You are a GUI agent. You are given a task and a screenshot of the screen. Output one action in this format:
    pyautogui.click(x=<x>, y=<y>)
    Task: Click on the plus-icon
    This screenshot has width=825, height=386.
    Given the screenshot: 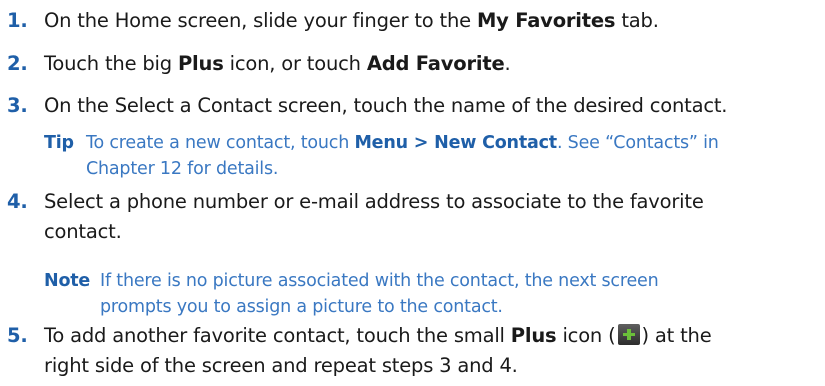 What is the action you would take?
    pyautogui.click(x=628, y=334)
    